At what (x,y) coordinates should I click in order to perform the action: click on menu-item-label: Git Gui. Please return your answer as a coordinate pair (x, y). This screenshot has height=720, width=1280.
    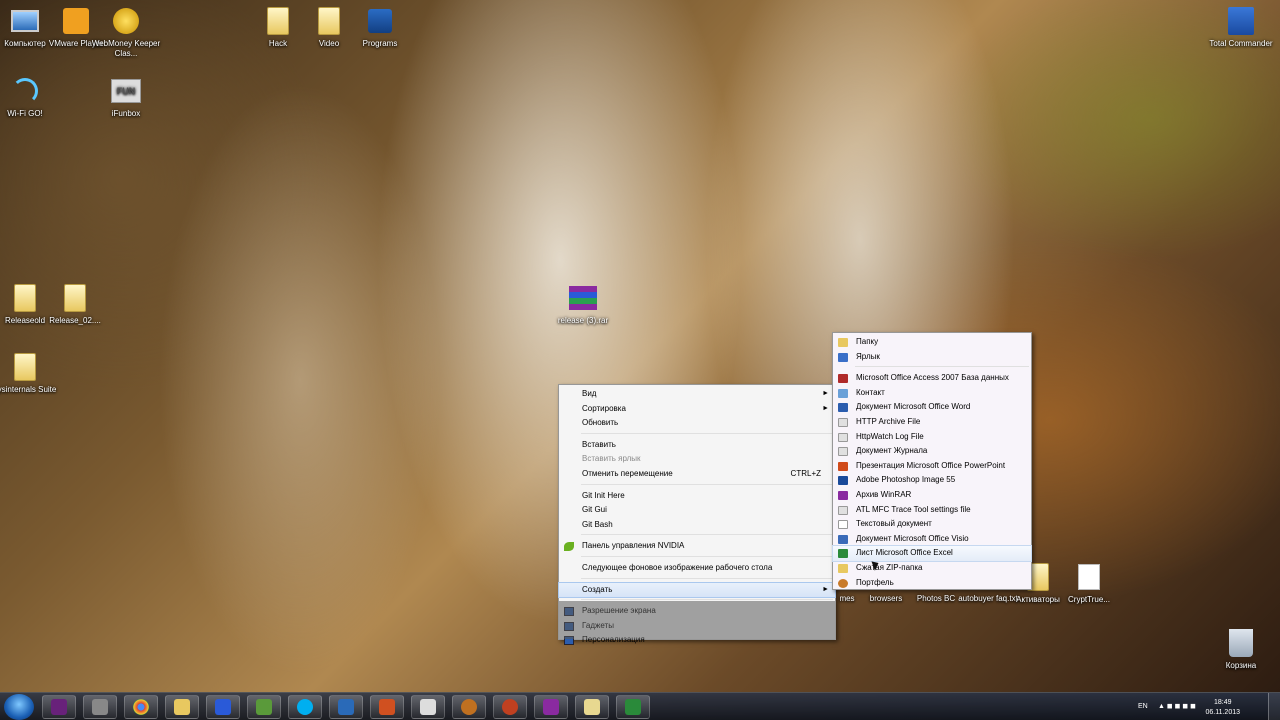
    Looking at the image, I should click on (594, 510).